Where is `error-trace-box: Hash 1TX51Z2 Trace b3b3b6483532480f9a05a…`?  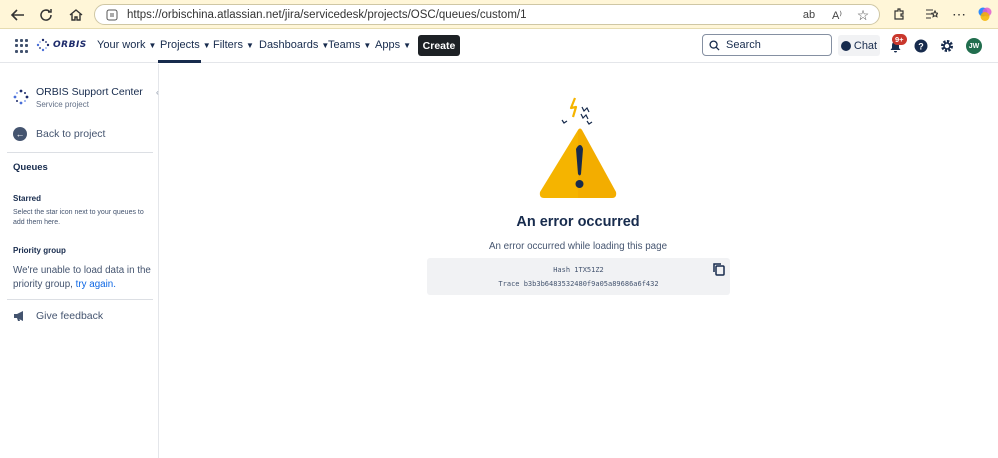
error-trace-box: Hash 1TX51Z2 Trace b3b3b6483532480f9a05a… is located at coordinates (578, 276).